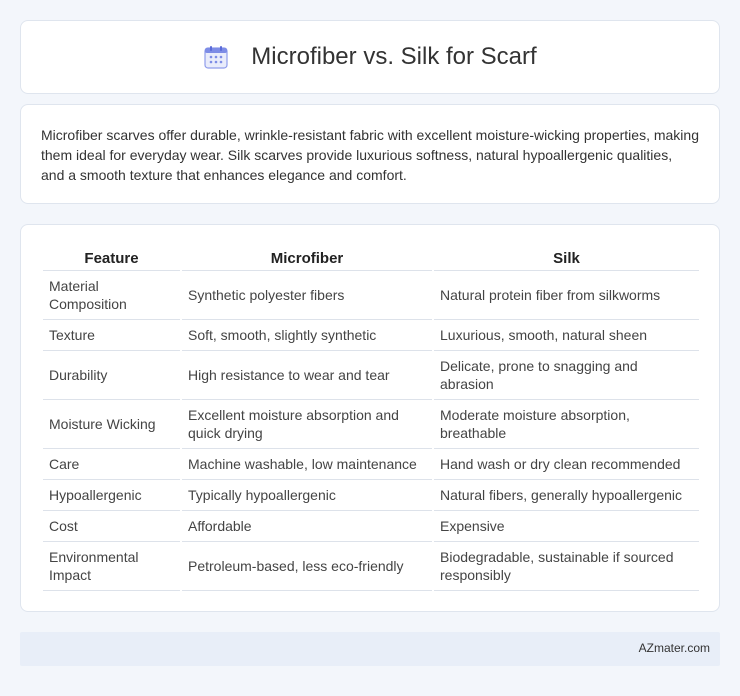 The image size is (740, 696). What do you see at coordinates (111, 259) in the screenshot?
I see `column-header-feature: Feature` at bounding box center [111, 259].